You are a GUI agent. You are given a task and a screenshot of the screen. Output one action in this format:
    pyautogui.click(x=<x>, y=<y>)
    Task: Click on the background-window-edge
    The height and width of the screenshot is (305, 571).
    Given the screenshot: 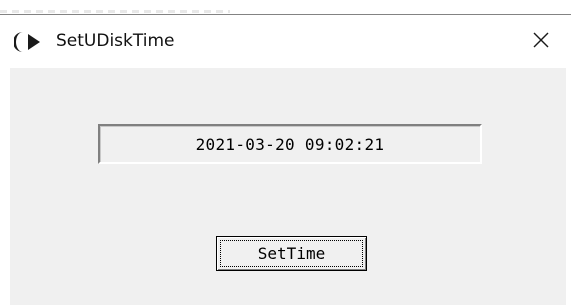 What is the action you would take?
    pyautogui.click(x=115, y=11)
    